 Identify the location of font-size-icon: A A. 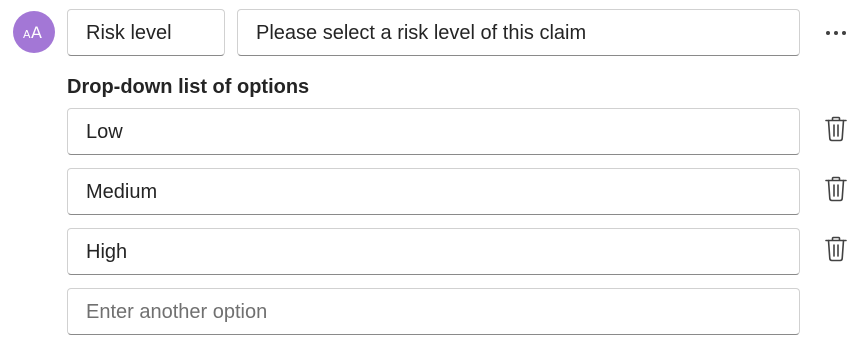
(34, 32).